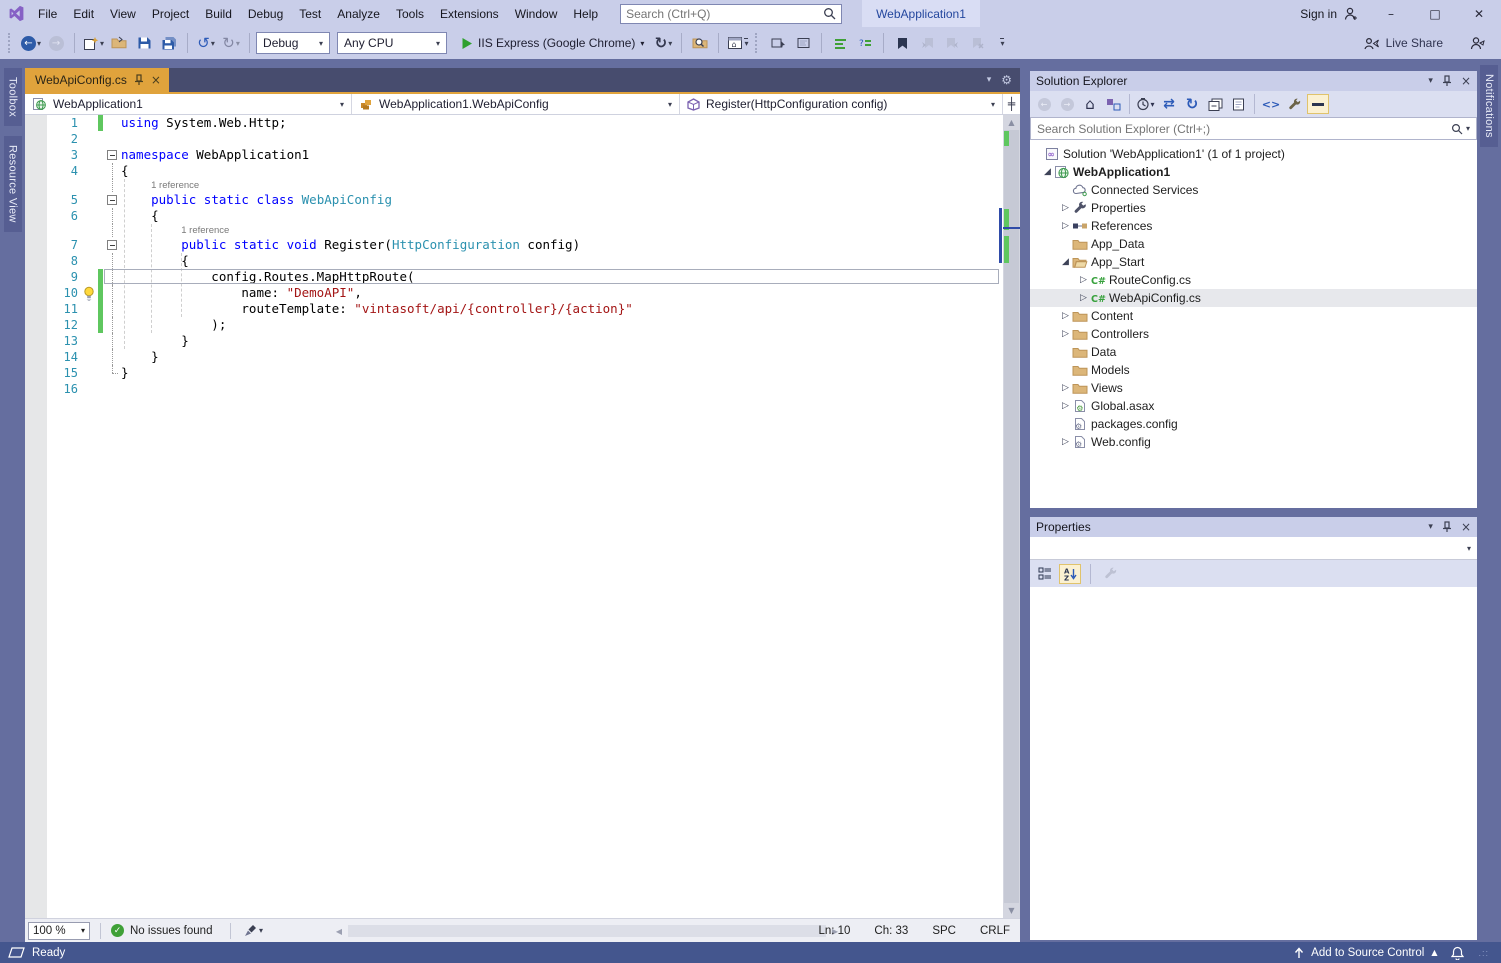 This screenshot has height=963, width=1501. I want to click on properties-title-bar: Properties ▾ ×, so click(1253, 527).